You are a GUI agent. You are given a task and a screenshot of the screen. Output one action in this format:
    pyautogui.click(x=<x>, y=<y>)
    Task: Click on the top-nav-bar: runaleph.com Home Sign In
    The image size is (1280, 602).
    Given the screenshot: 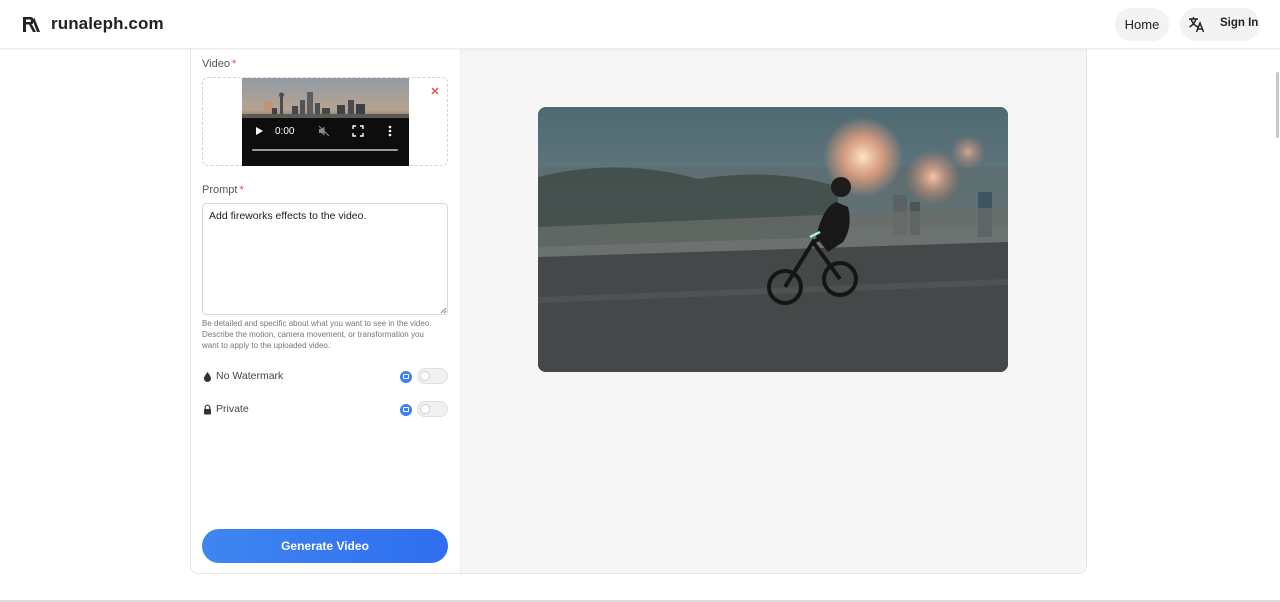 What is the action you would take?
    pyautogui.click(x=640, y=24)
    